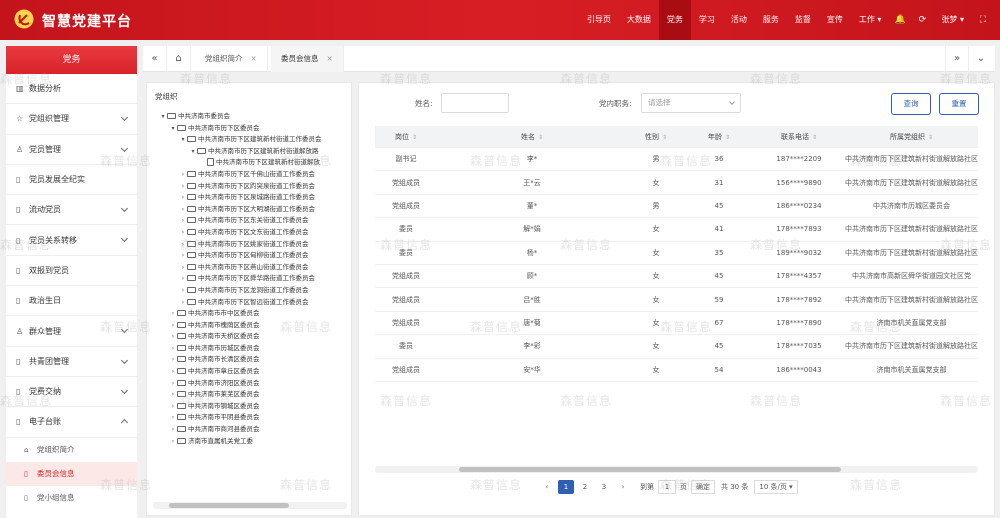 Image resolution: width=1000 pixels, height=518 pixels. I want to click on goto-page-input: 1, so click(667, 487).